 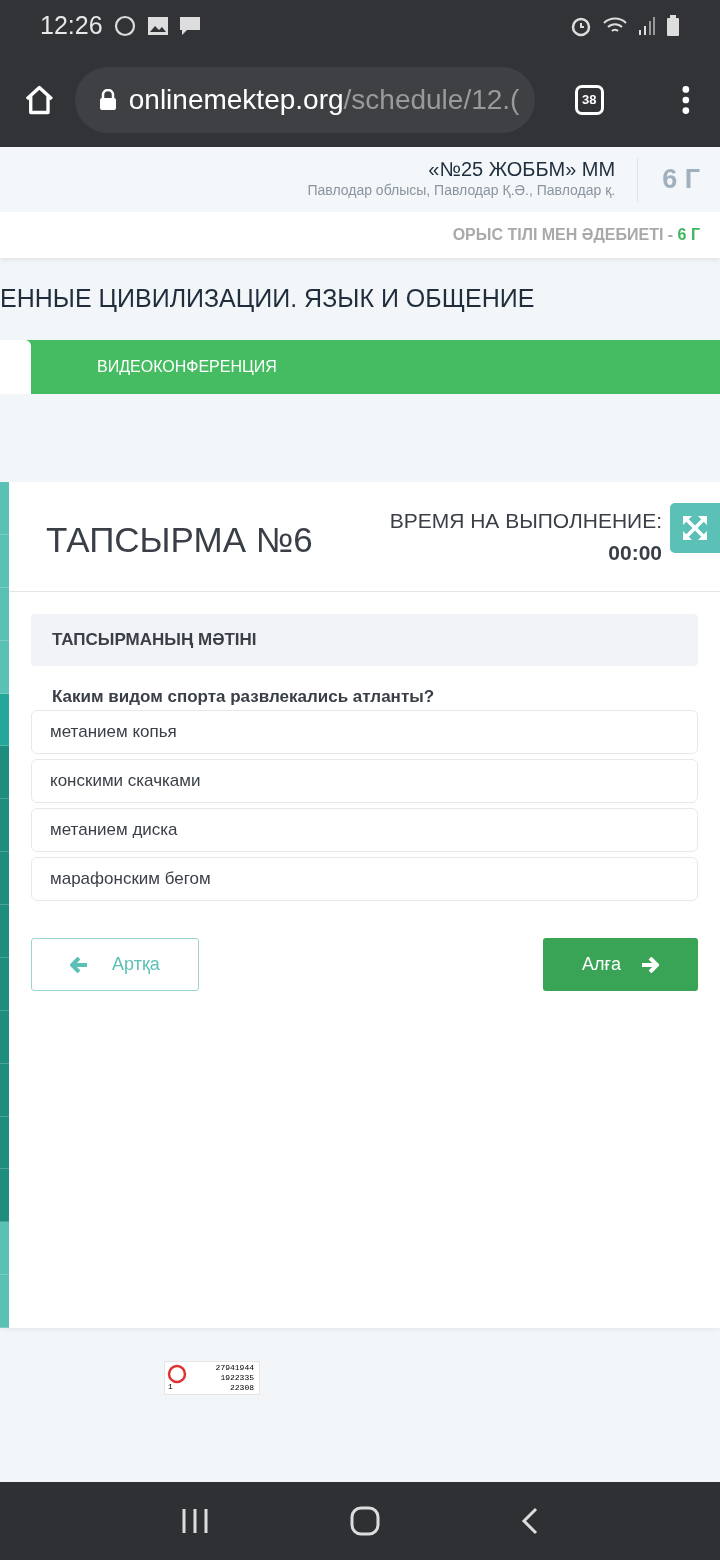 What do you see at coordinates (525, 521) in the screenshot?
I see `time-label: ВРЕМЯ НА ВЫПОЛНЕНИЕ:` at bounding box center [525, 521].